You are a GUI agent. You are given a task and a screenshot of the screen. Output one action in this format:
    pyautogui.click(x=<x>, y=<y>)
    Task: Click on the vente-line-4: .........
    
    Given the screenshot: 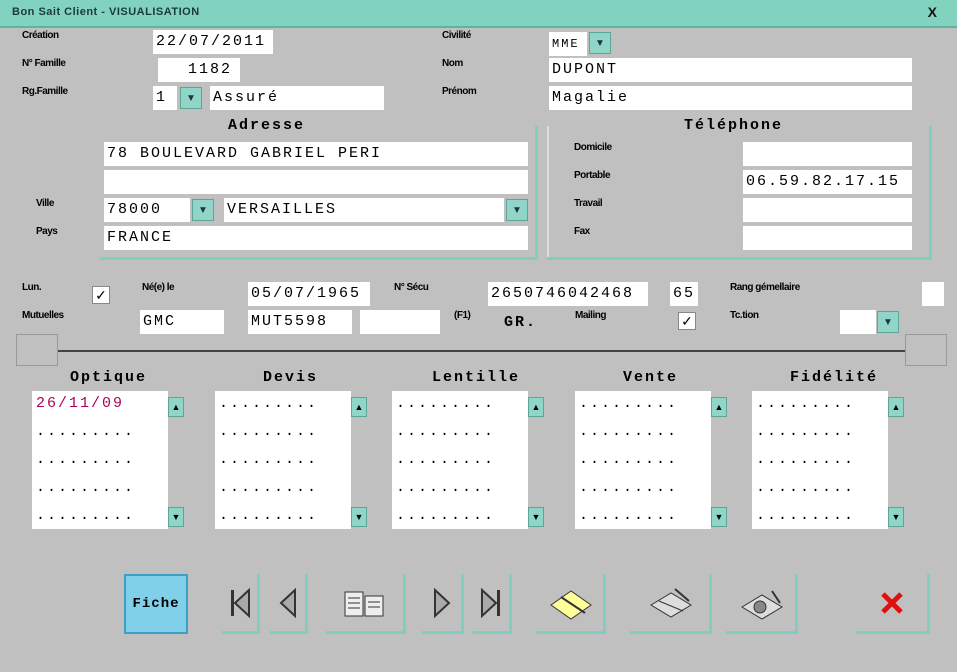 What is the action you would take?
    pyautogui.click(x=628, y=487)
    